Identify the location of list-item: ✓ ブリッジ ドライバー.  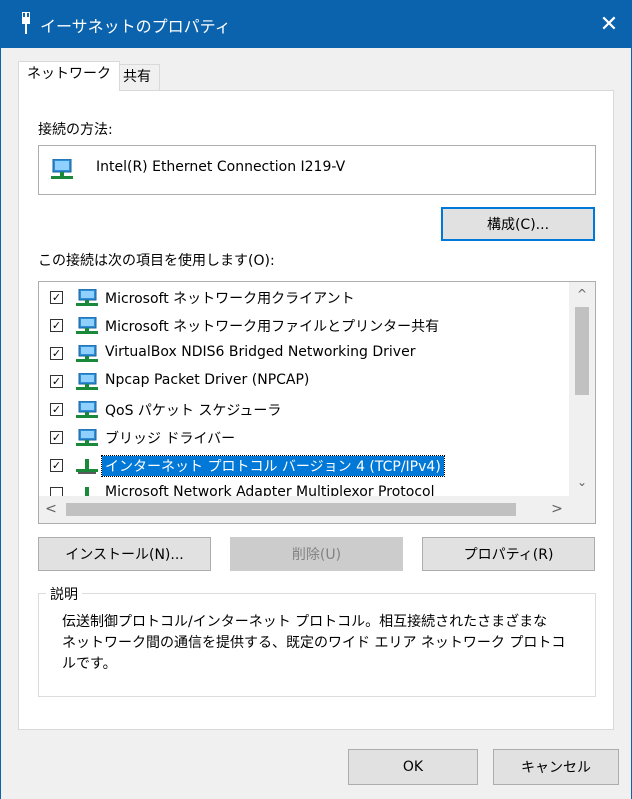
(303, 438).